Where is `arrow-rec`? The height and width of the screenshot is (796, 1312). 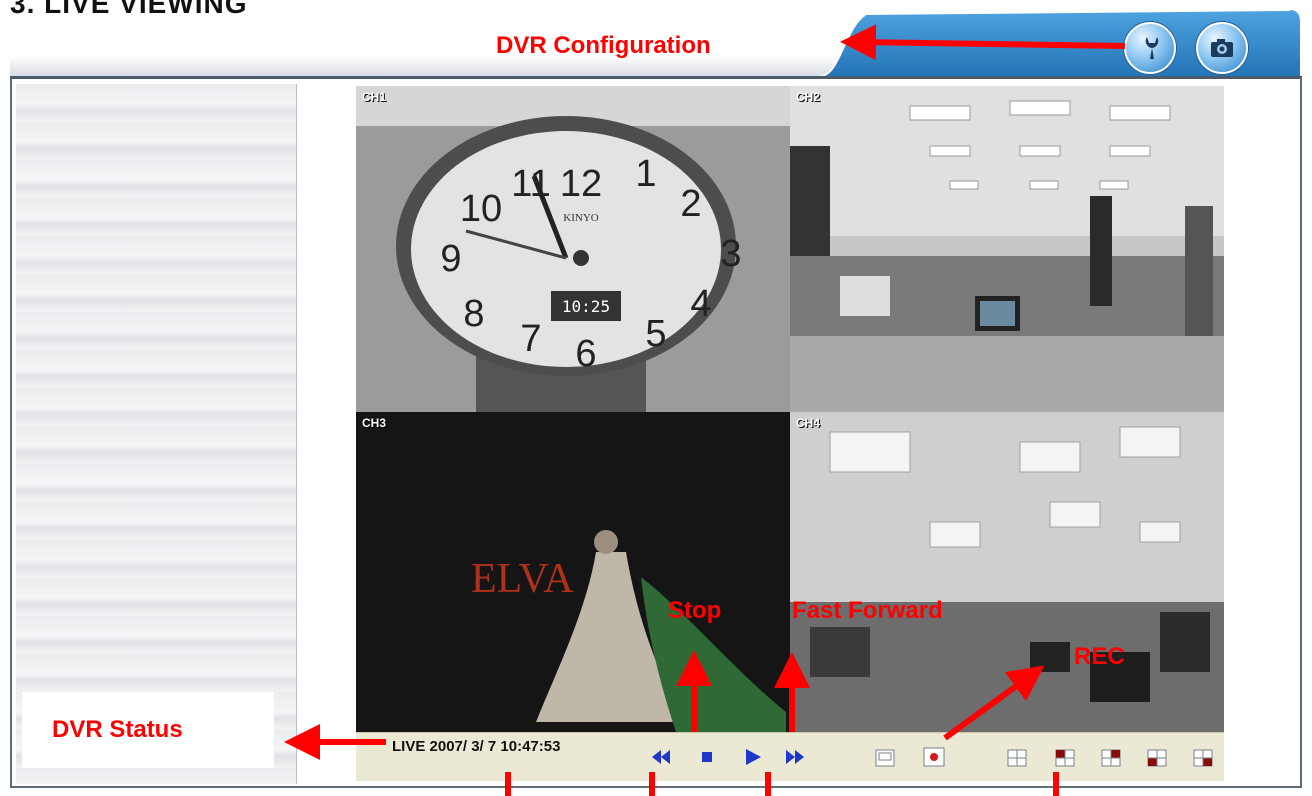
arrow-rec is located at coordinates (994, 703).